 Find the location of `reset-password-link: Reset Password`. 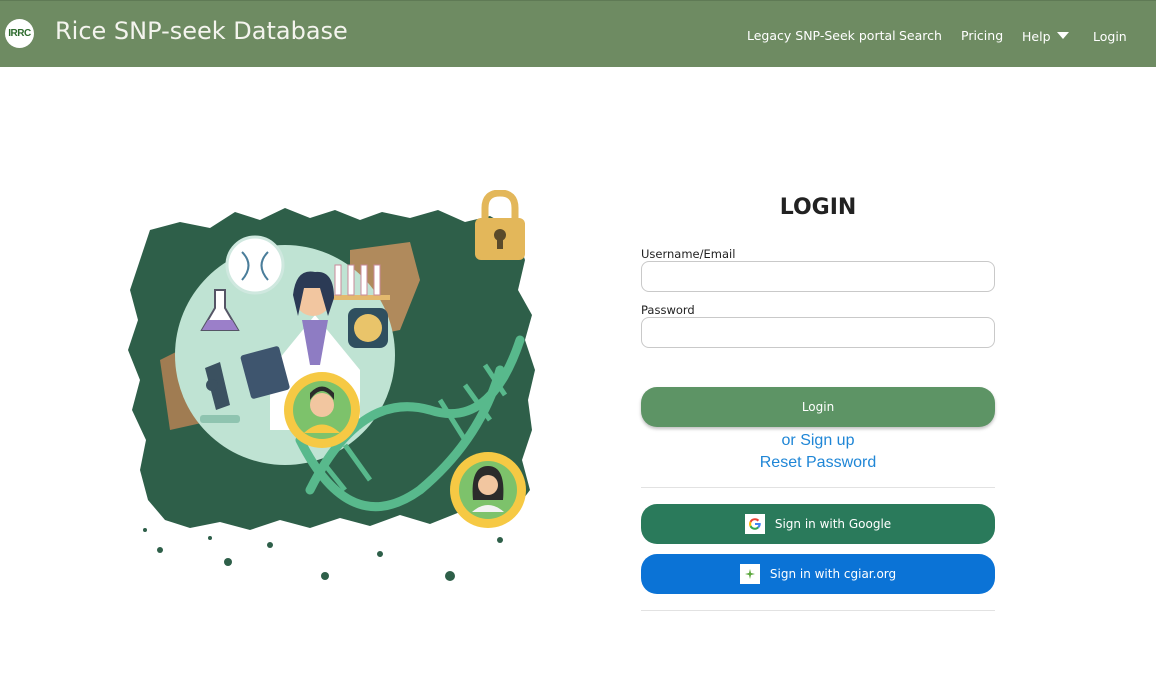

reset-password-link: Reset Password is located at coordinates (818, 463).